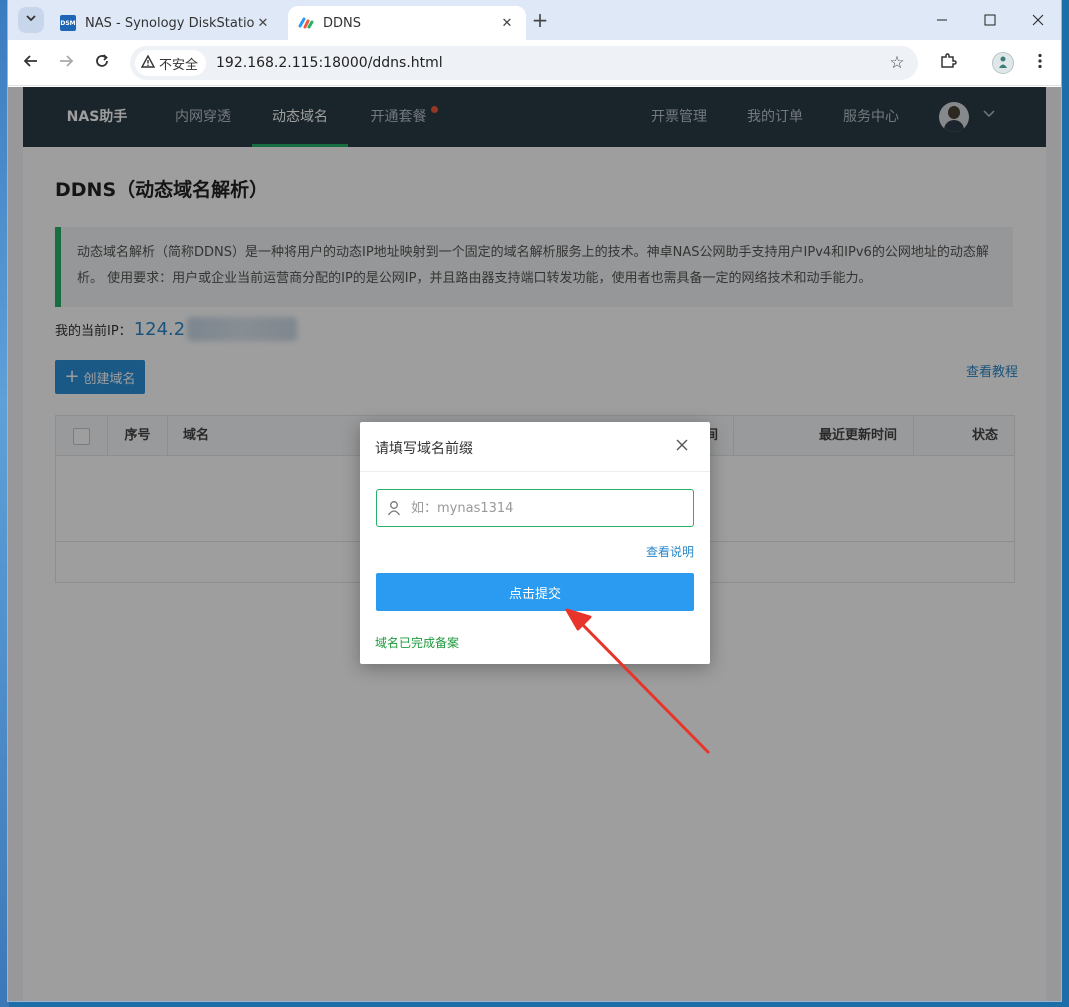 The image size is (1069, 1007). I want to click on chevron-down-icon, so click(31, 20).